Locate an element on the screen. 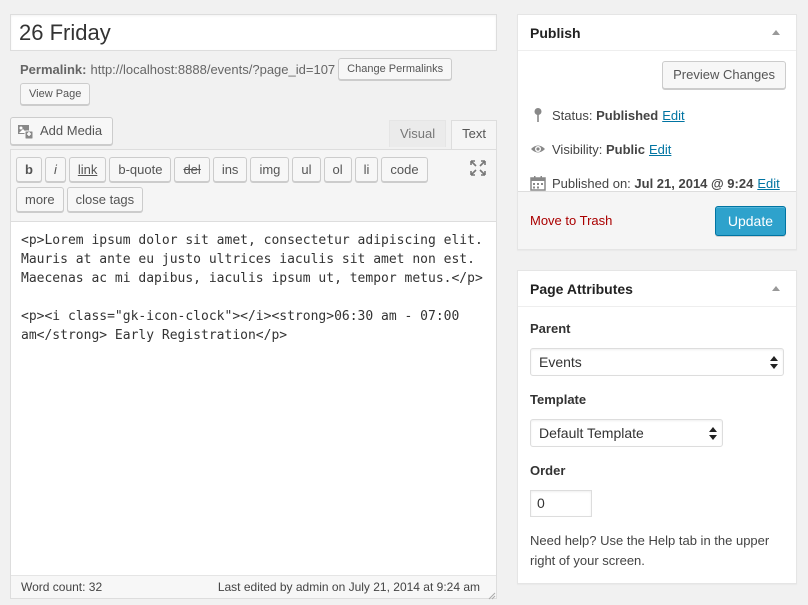 This screenshot has width=808, height=605. published-edit-link: Edit is located at coordinates (768, 183).